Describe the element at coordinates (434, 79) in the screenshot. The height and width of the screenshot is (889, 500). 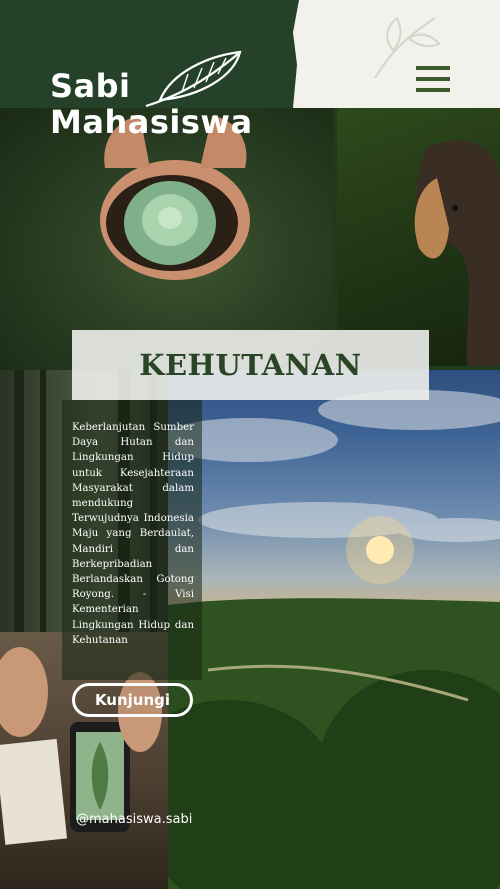
I see `hamburger-menu-icon` at that location.